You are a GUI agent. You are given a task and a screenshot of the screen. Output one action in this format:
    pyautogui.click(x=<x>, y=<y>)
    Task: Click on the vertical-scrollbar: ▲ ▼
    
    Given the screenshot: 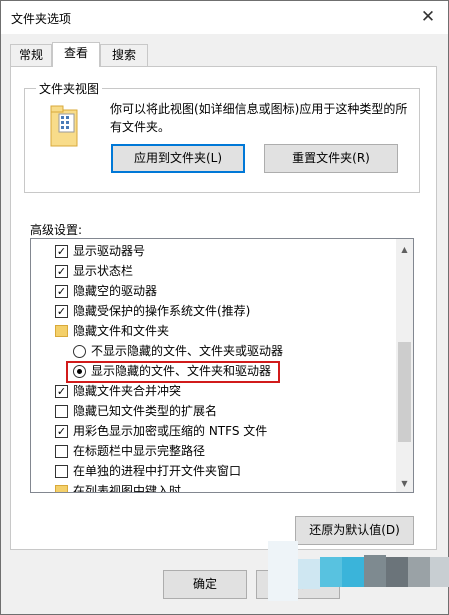 What is the action you would take?
    pyautogui.click(x=404, y=365)
    